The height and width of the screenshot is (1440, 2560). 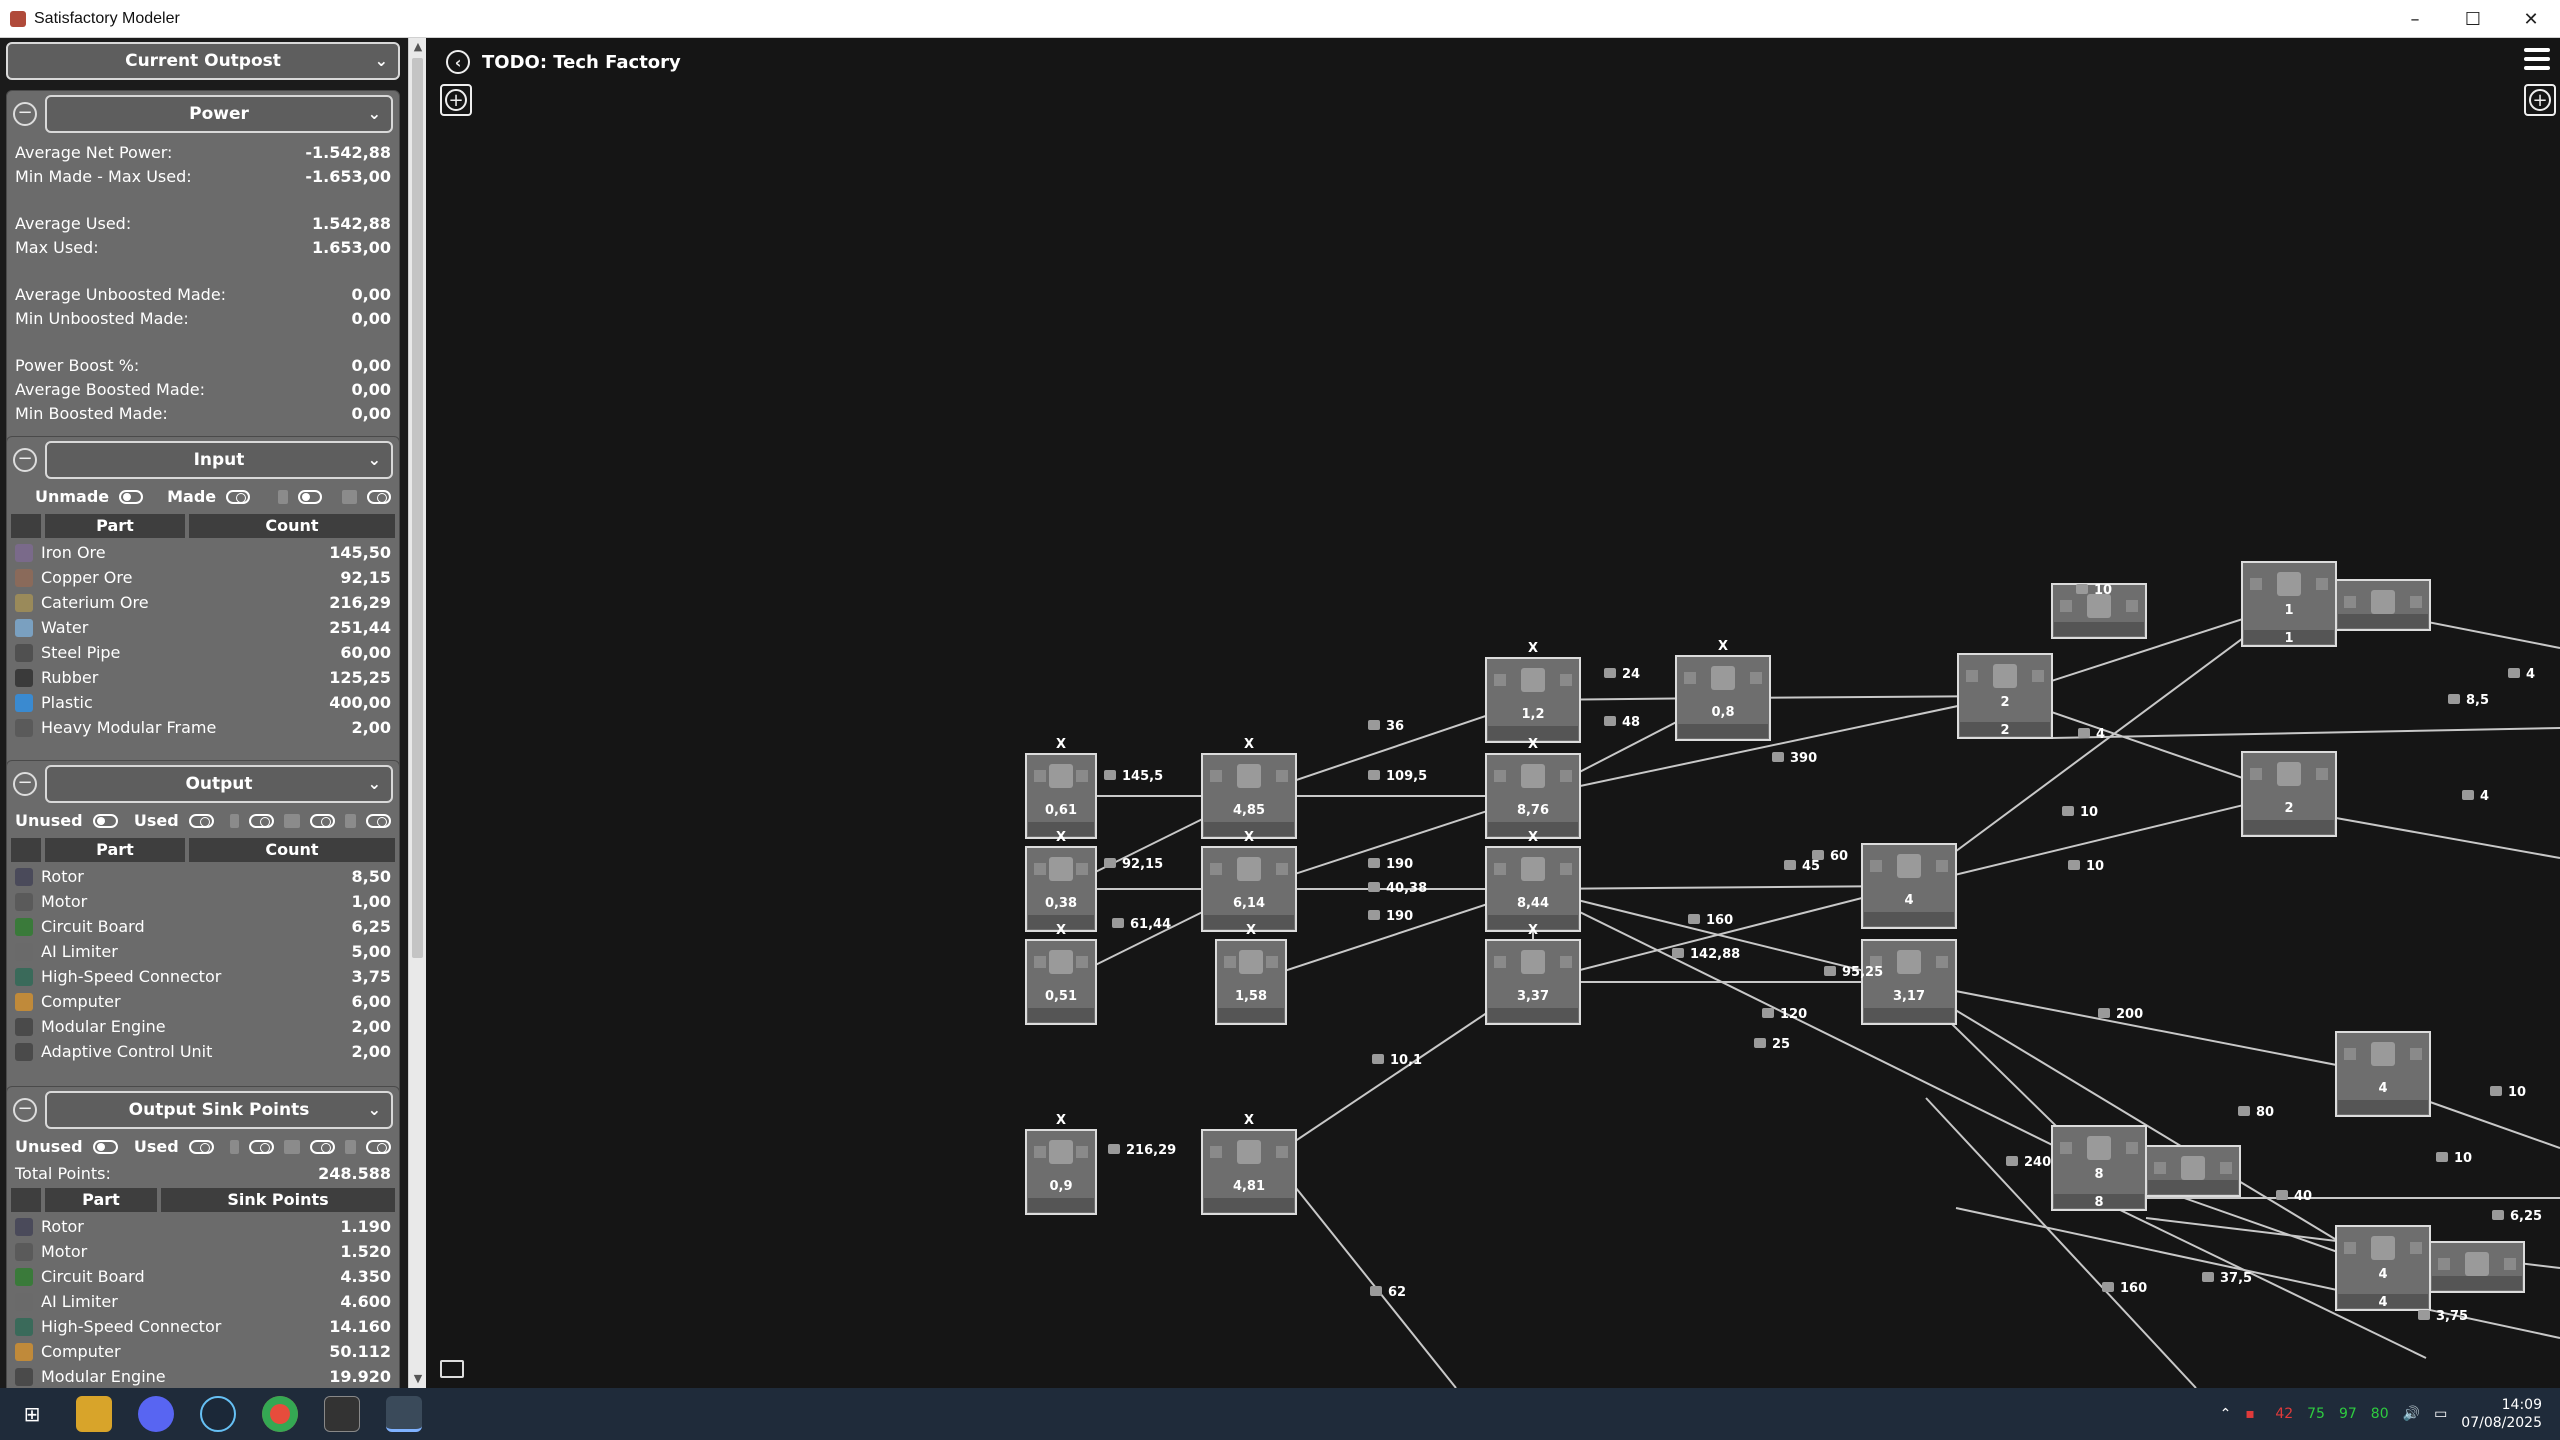 I want to click on table-row: Computer 6,00, so click(x=203, y=1001).